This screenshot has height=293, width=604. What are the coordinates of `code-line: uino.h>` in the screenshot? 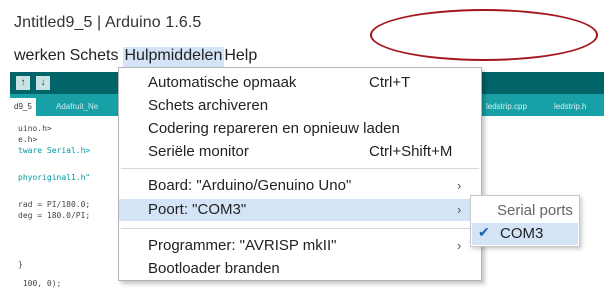 It's located at (35, 128).